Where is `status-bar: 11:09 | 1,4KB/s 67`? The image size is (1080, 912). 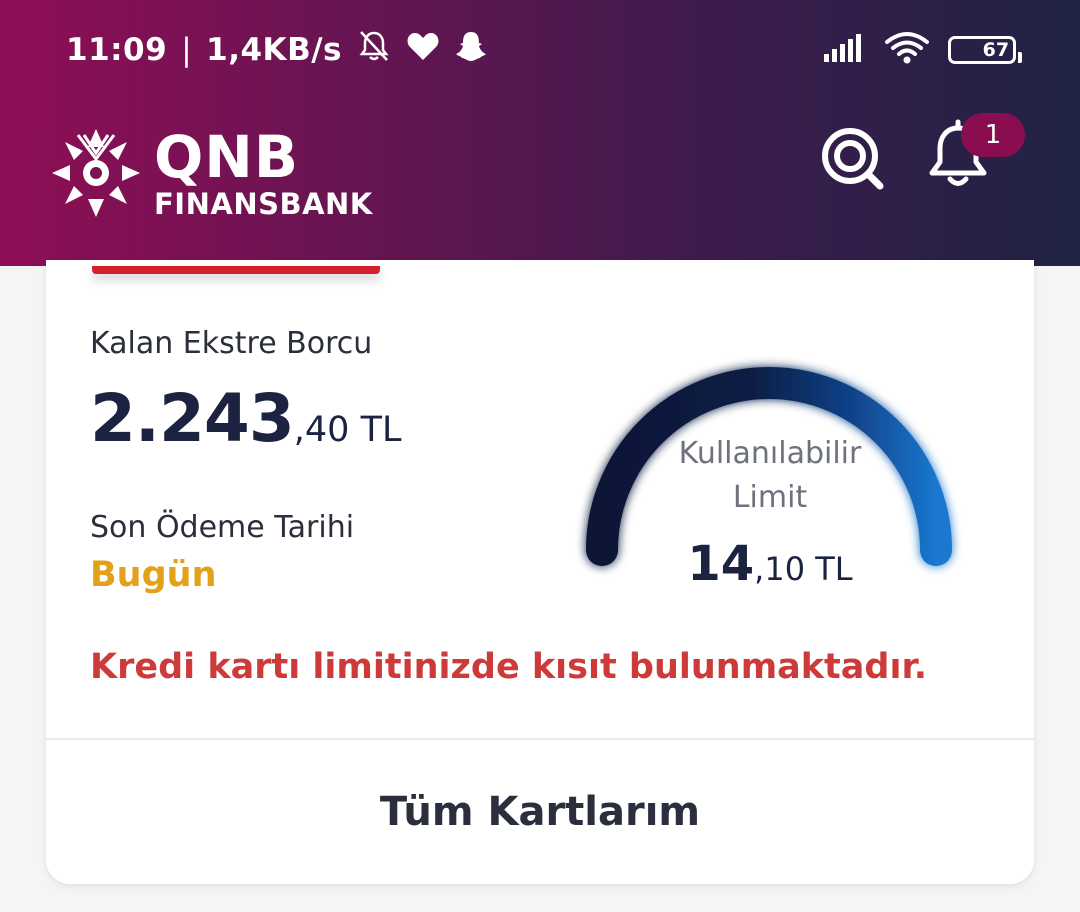 status-bar: 11:09 | 1,4KB/s 67 is located at coordinates (540, 50).